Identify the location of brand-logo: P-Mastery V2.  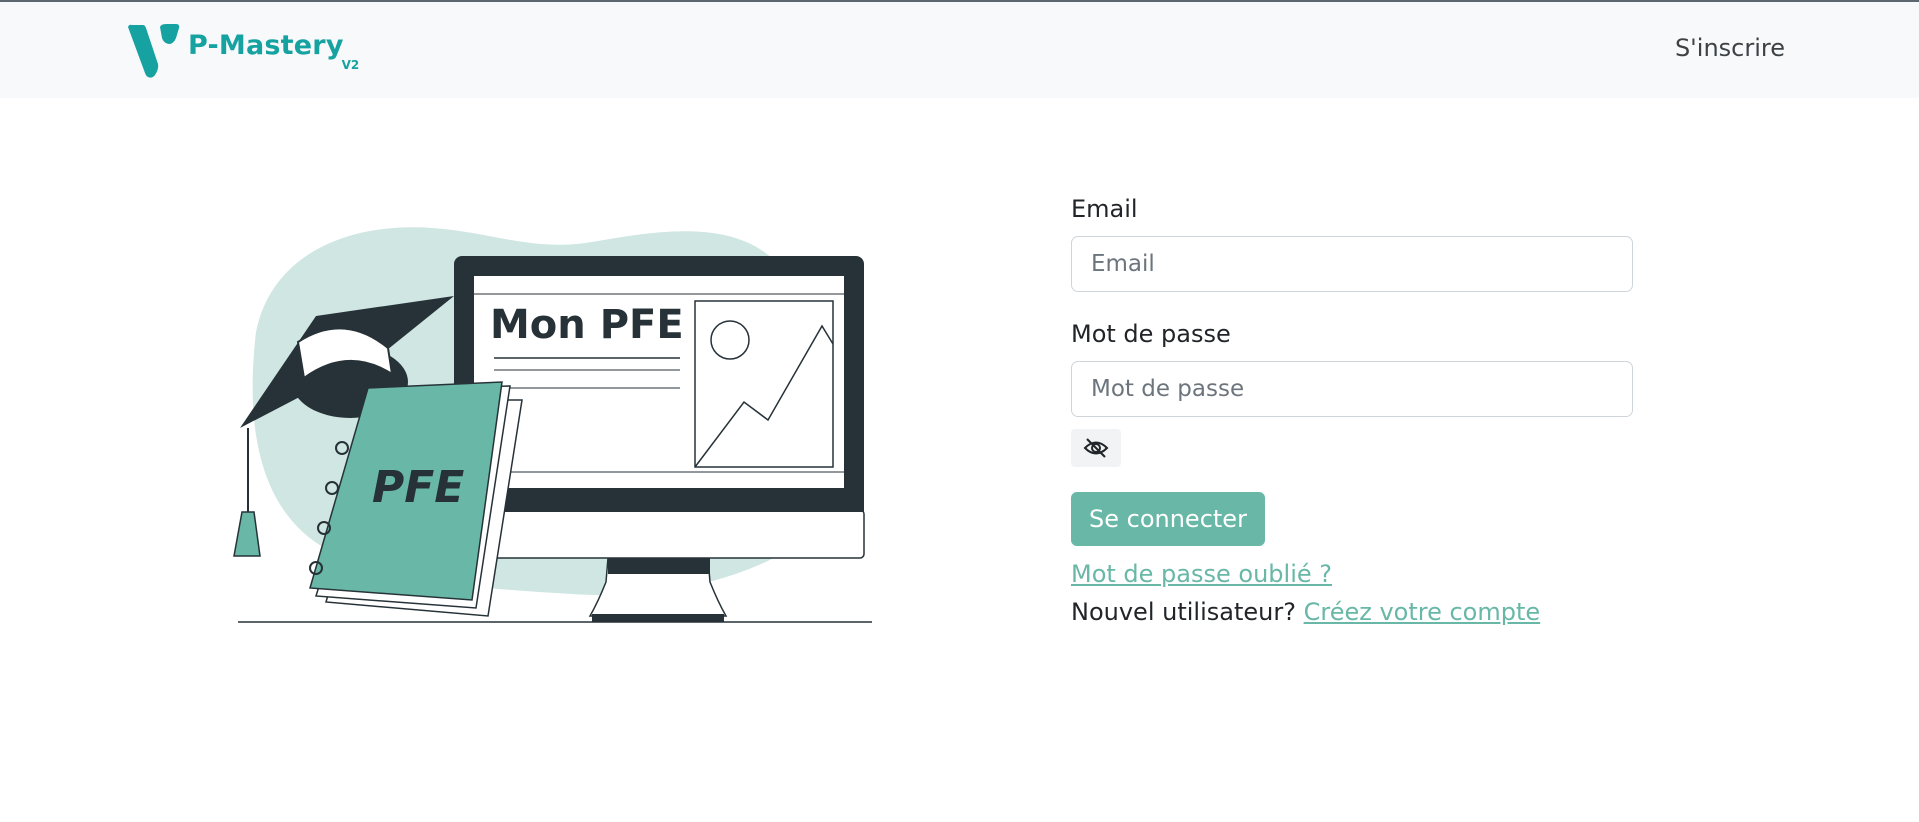
(242, 51).